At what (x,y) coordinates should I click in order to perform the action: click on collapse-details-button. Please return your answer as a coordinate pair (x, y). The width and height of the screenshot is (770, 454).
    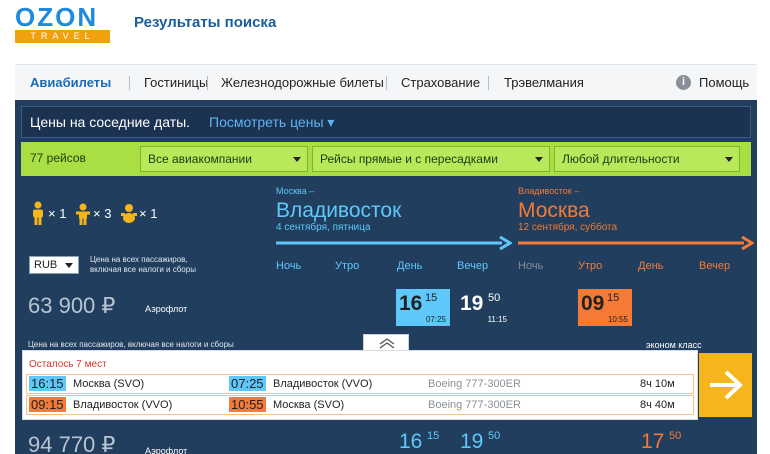
    Looking at the image, I should click on (386, 342).